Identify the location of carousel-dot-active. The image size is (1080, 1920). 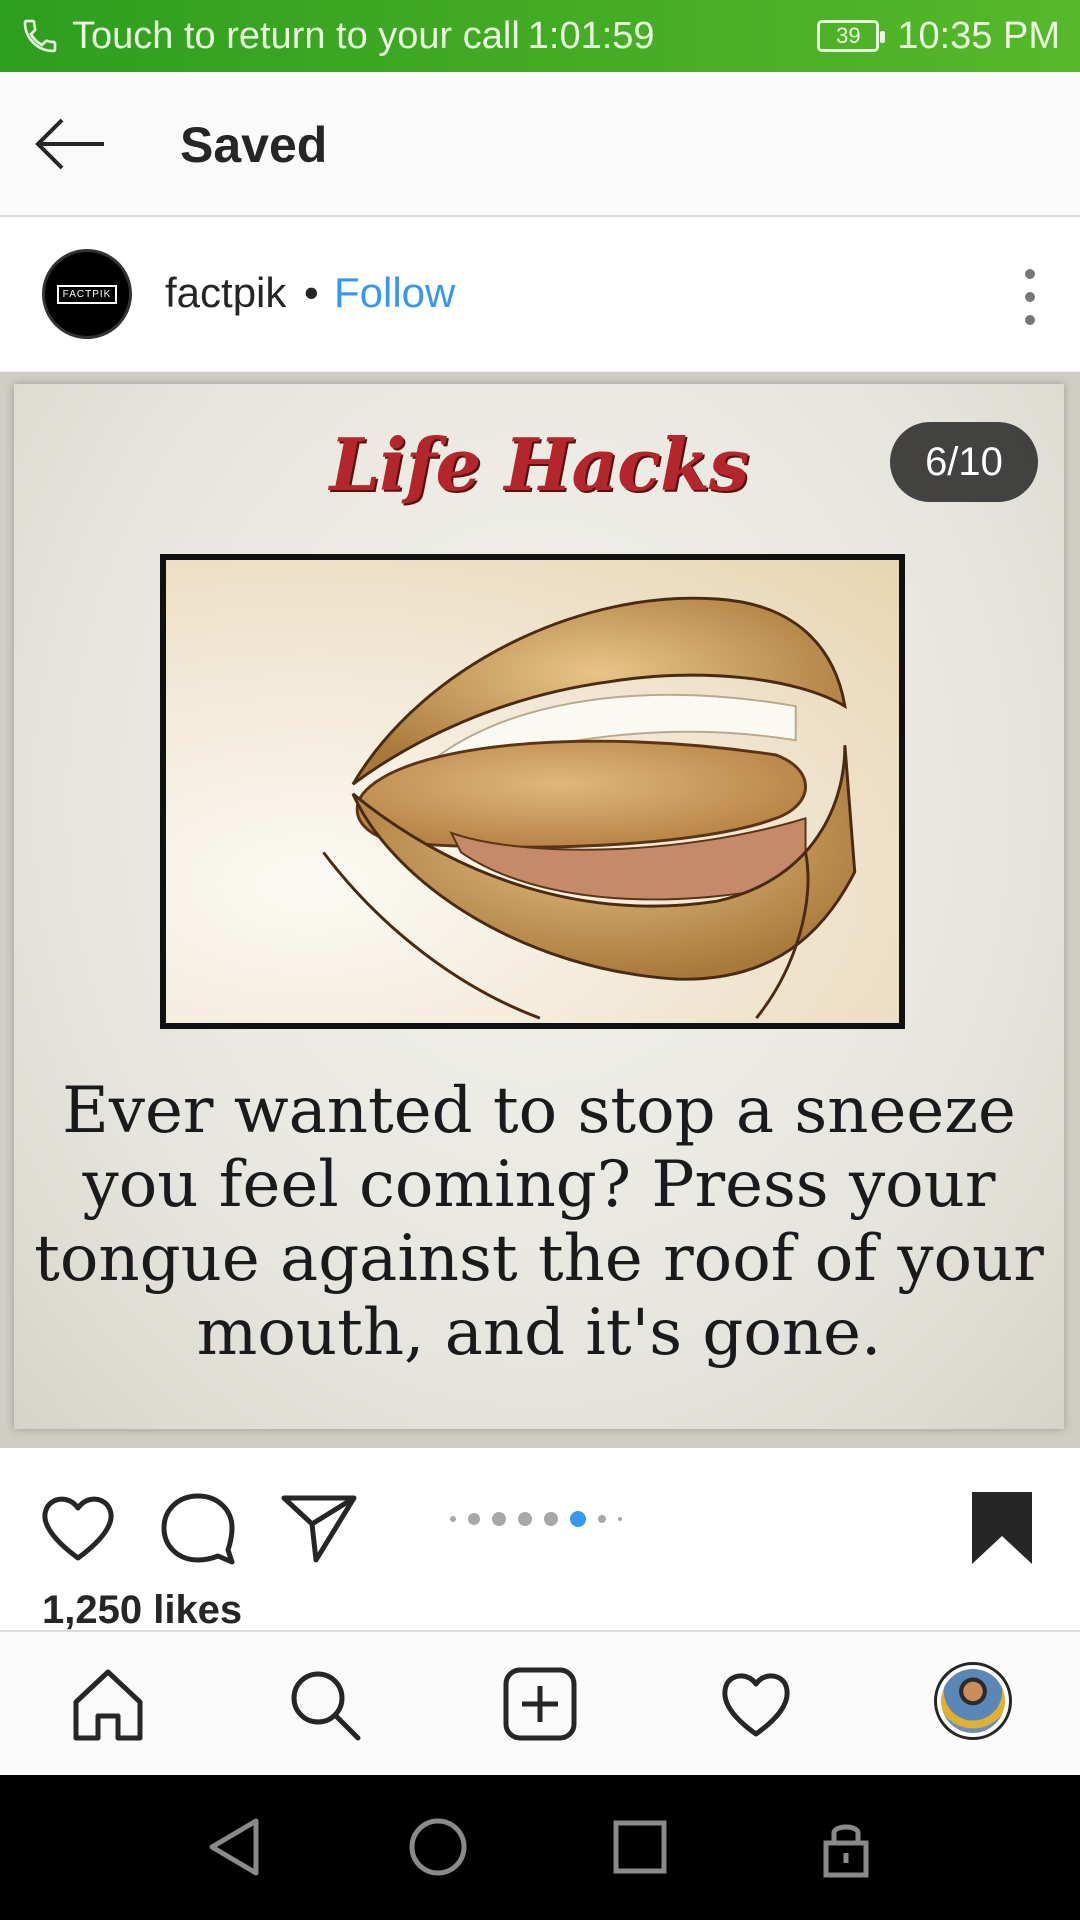
(578, 1519).